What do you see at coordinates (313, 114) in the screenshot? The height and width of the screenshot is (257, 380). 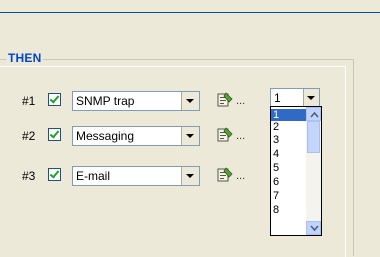 I see `scroll-up-arrow-icon` at bounding box center [313, 114].